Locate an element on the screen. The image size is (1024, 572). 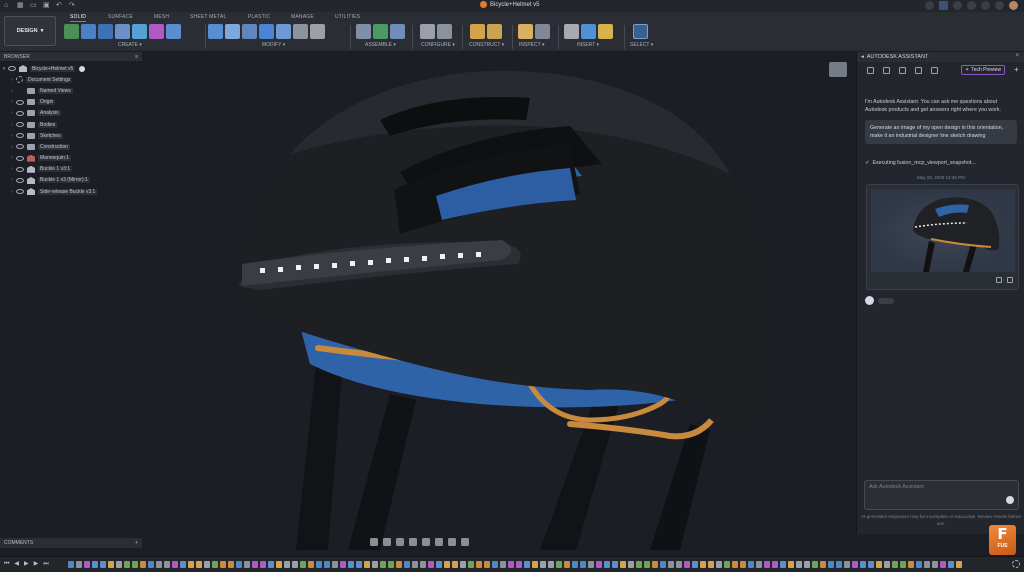
fusion-app-badge: F FUS is located at coordinates (1002, 540).